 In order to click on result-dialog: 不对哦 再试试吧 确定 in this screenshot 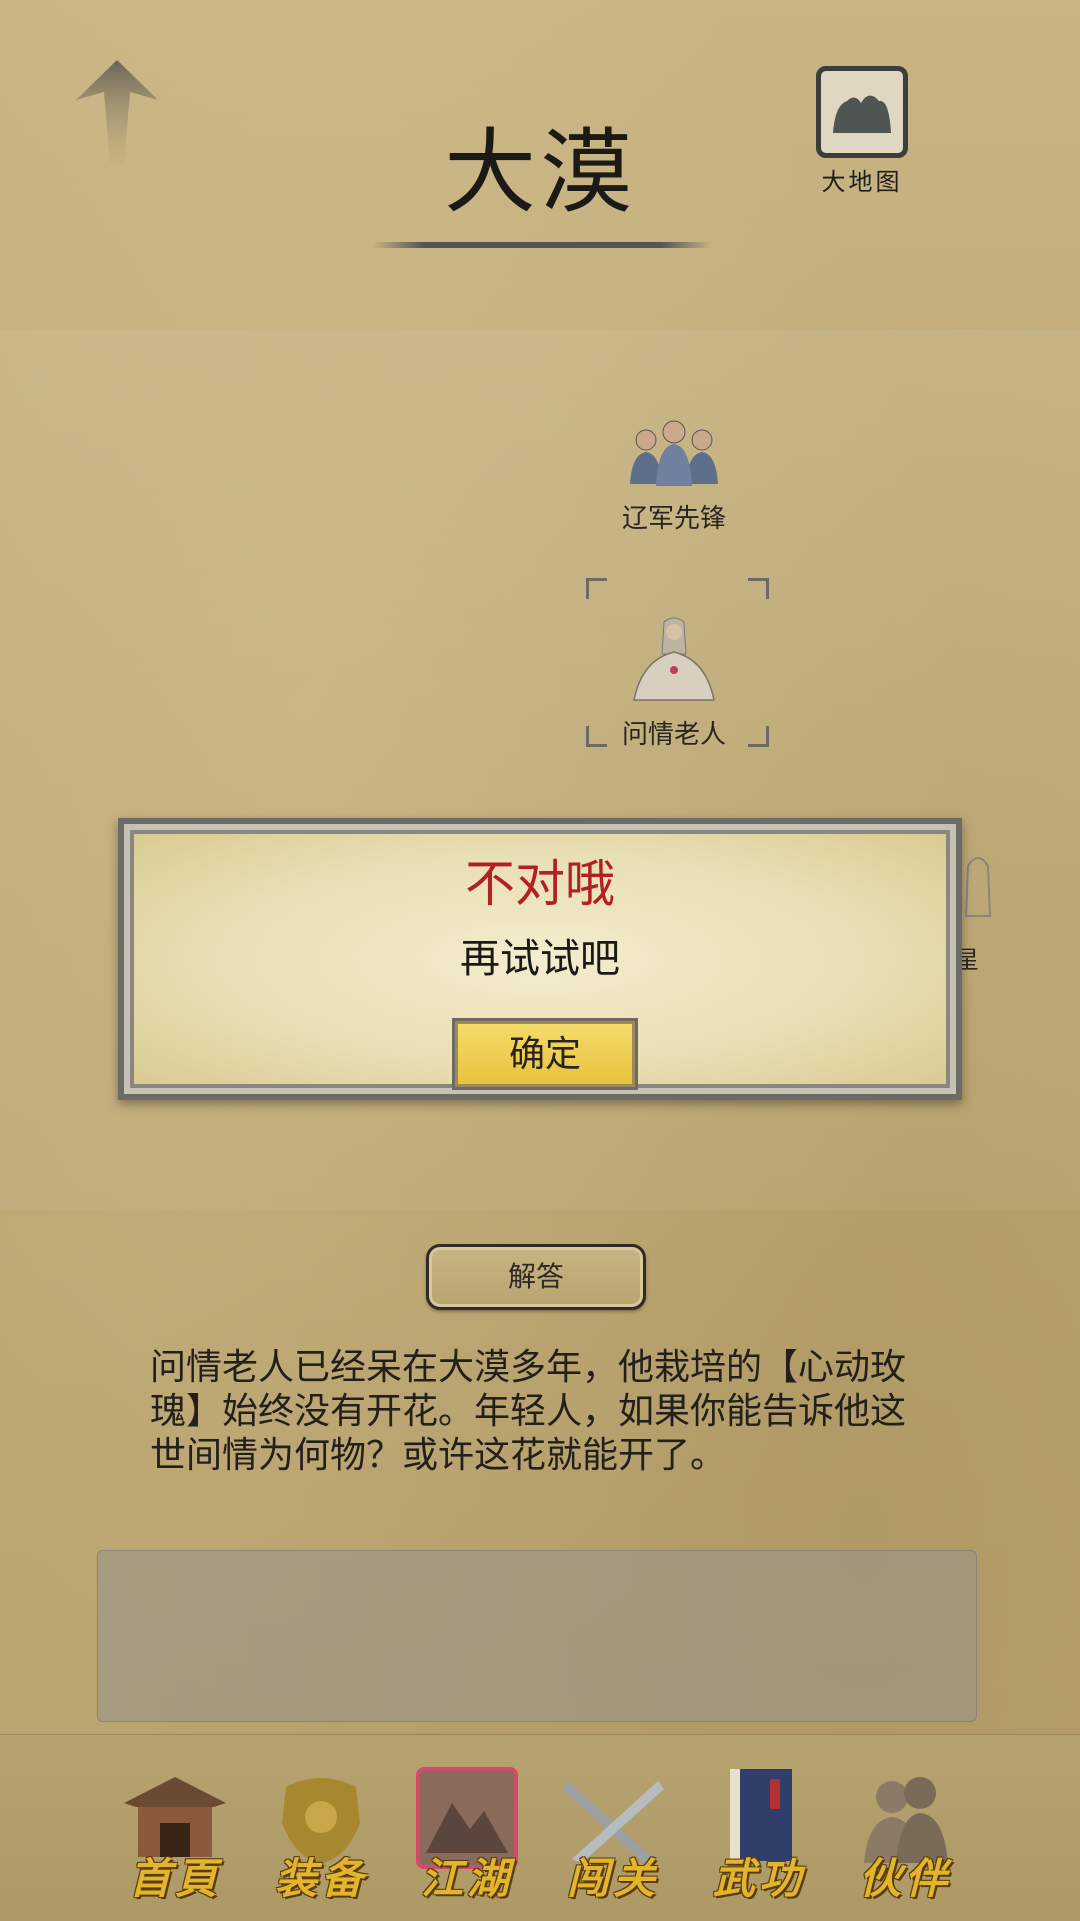, I will do `click(540, 959)`.